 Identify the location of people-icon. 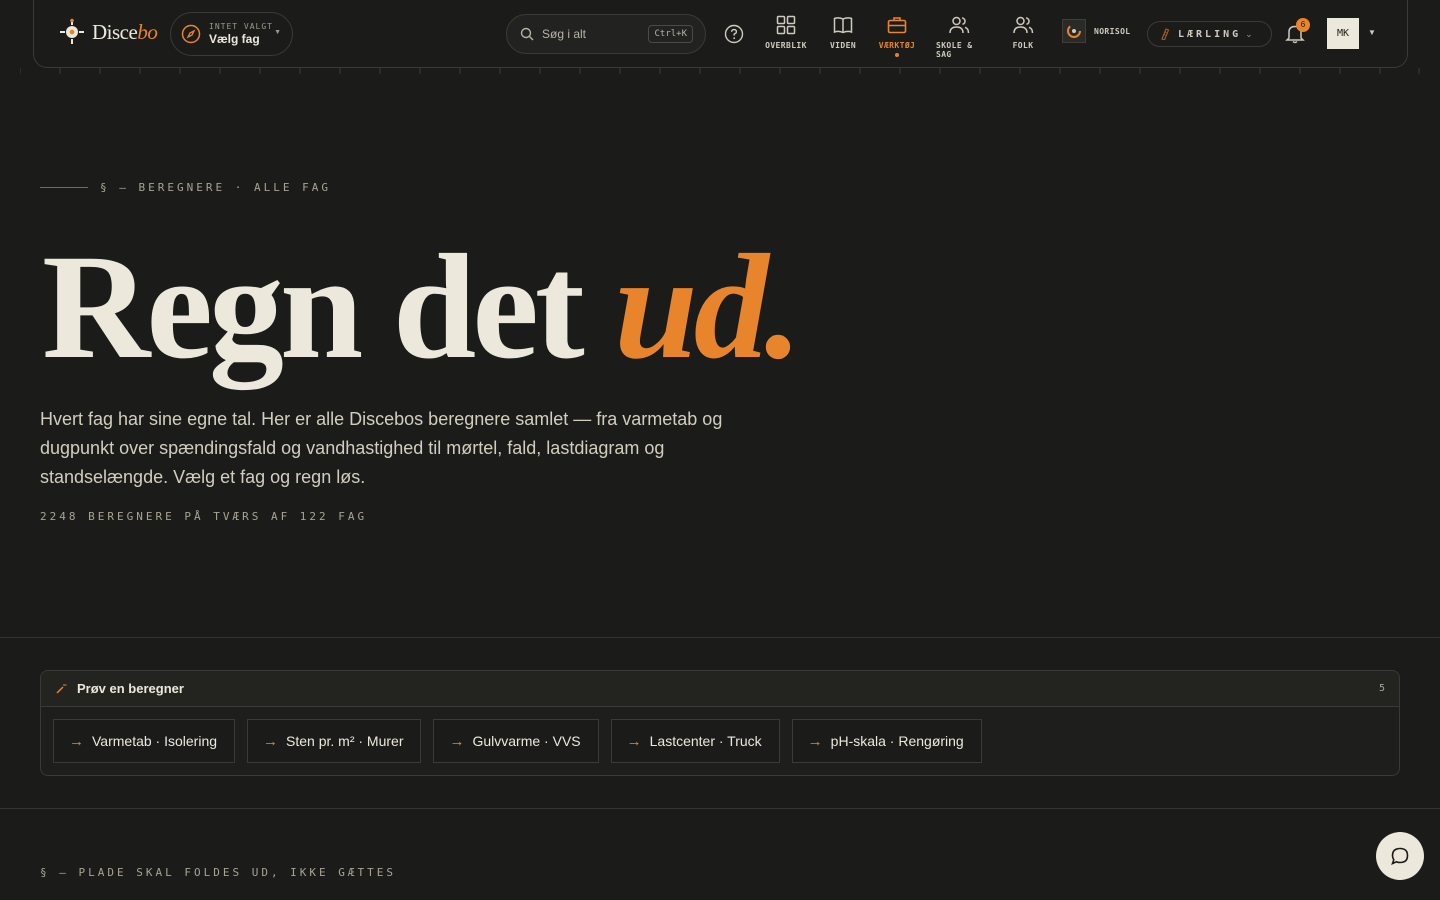
(1023, 25).